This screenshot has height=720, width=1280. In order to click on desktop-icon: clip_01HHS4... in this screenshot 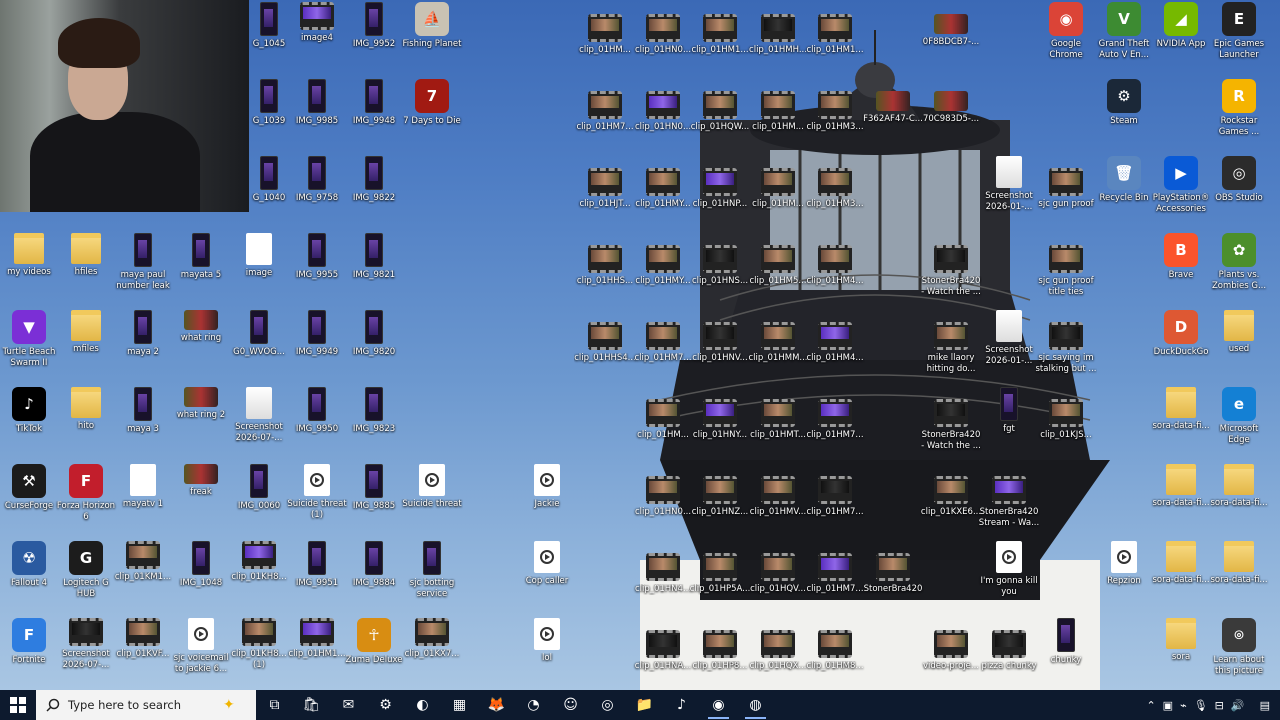, I will do `click(605, 358)`.